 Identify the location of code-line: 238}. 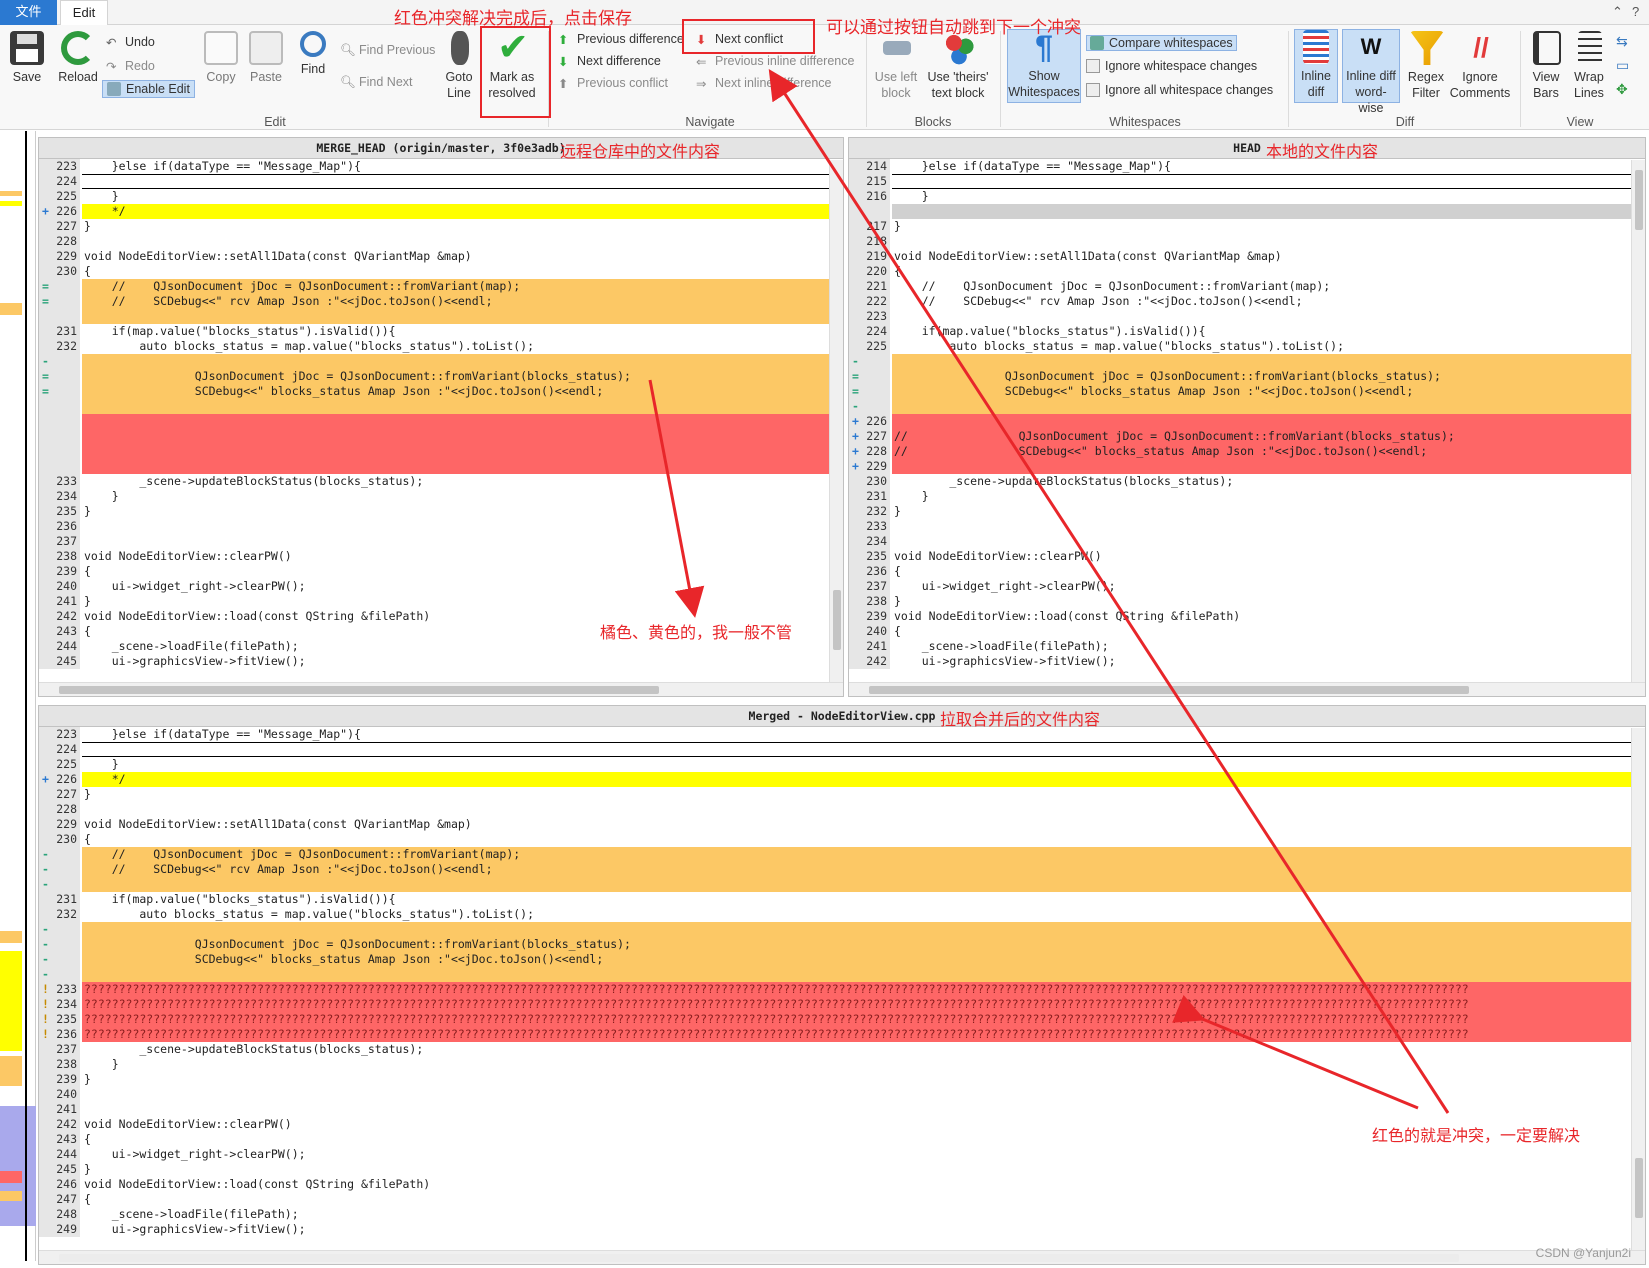
(1247, 601).